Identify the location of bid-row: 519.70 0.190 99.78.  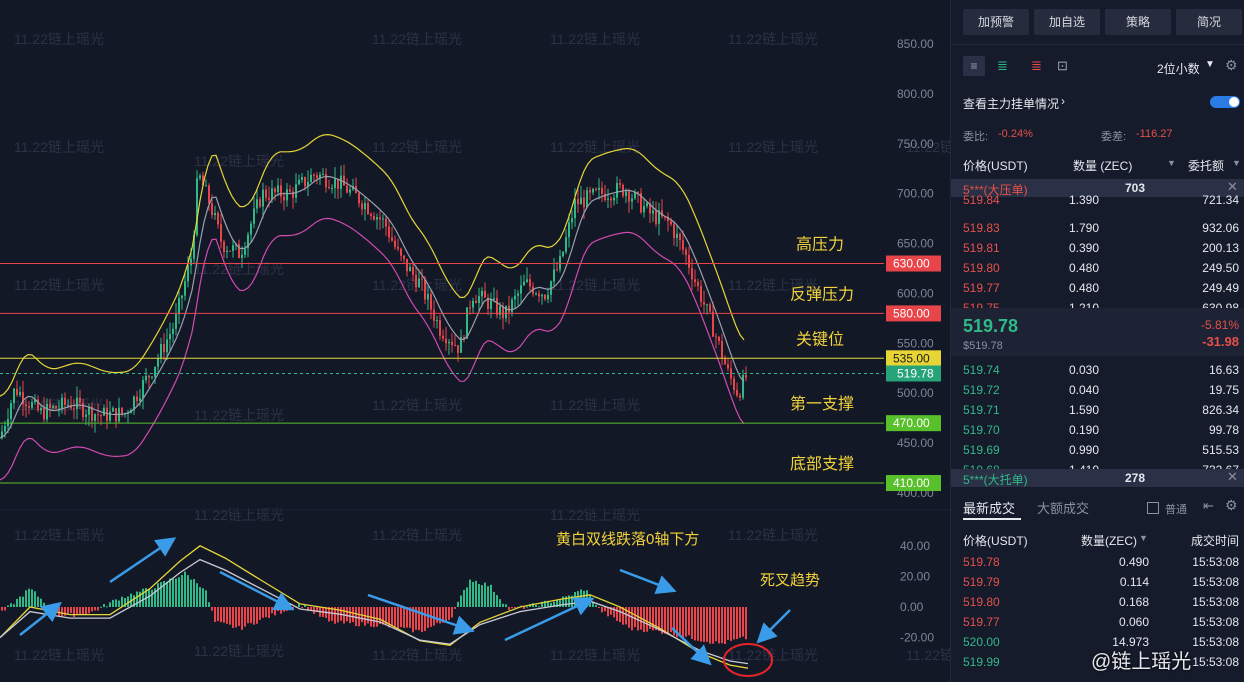
(1097, 430).